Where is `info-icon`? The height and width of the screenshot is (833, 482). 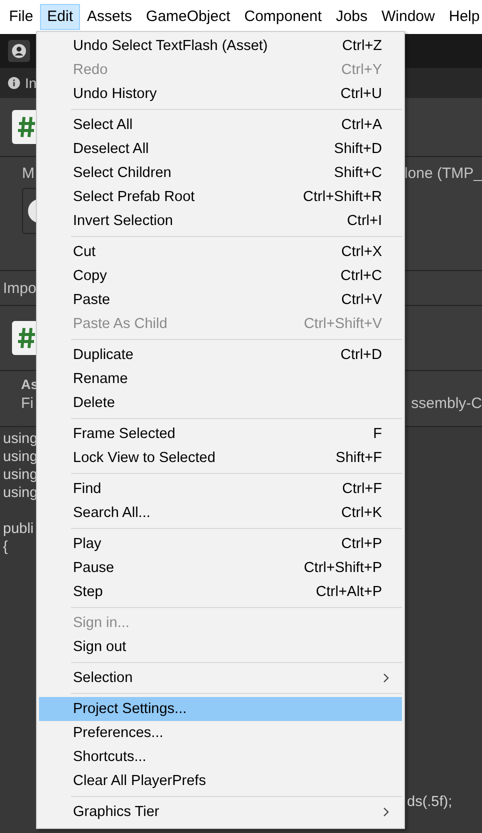 info-icon is located at coordinates (14, 83).